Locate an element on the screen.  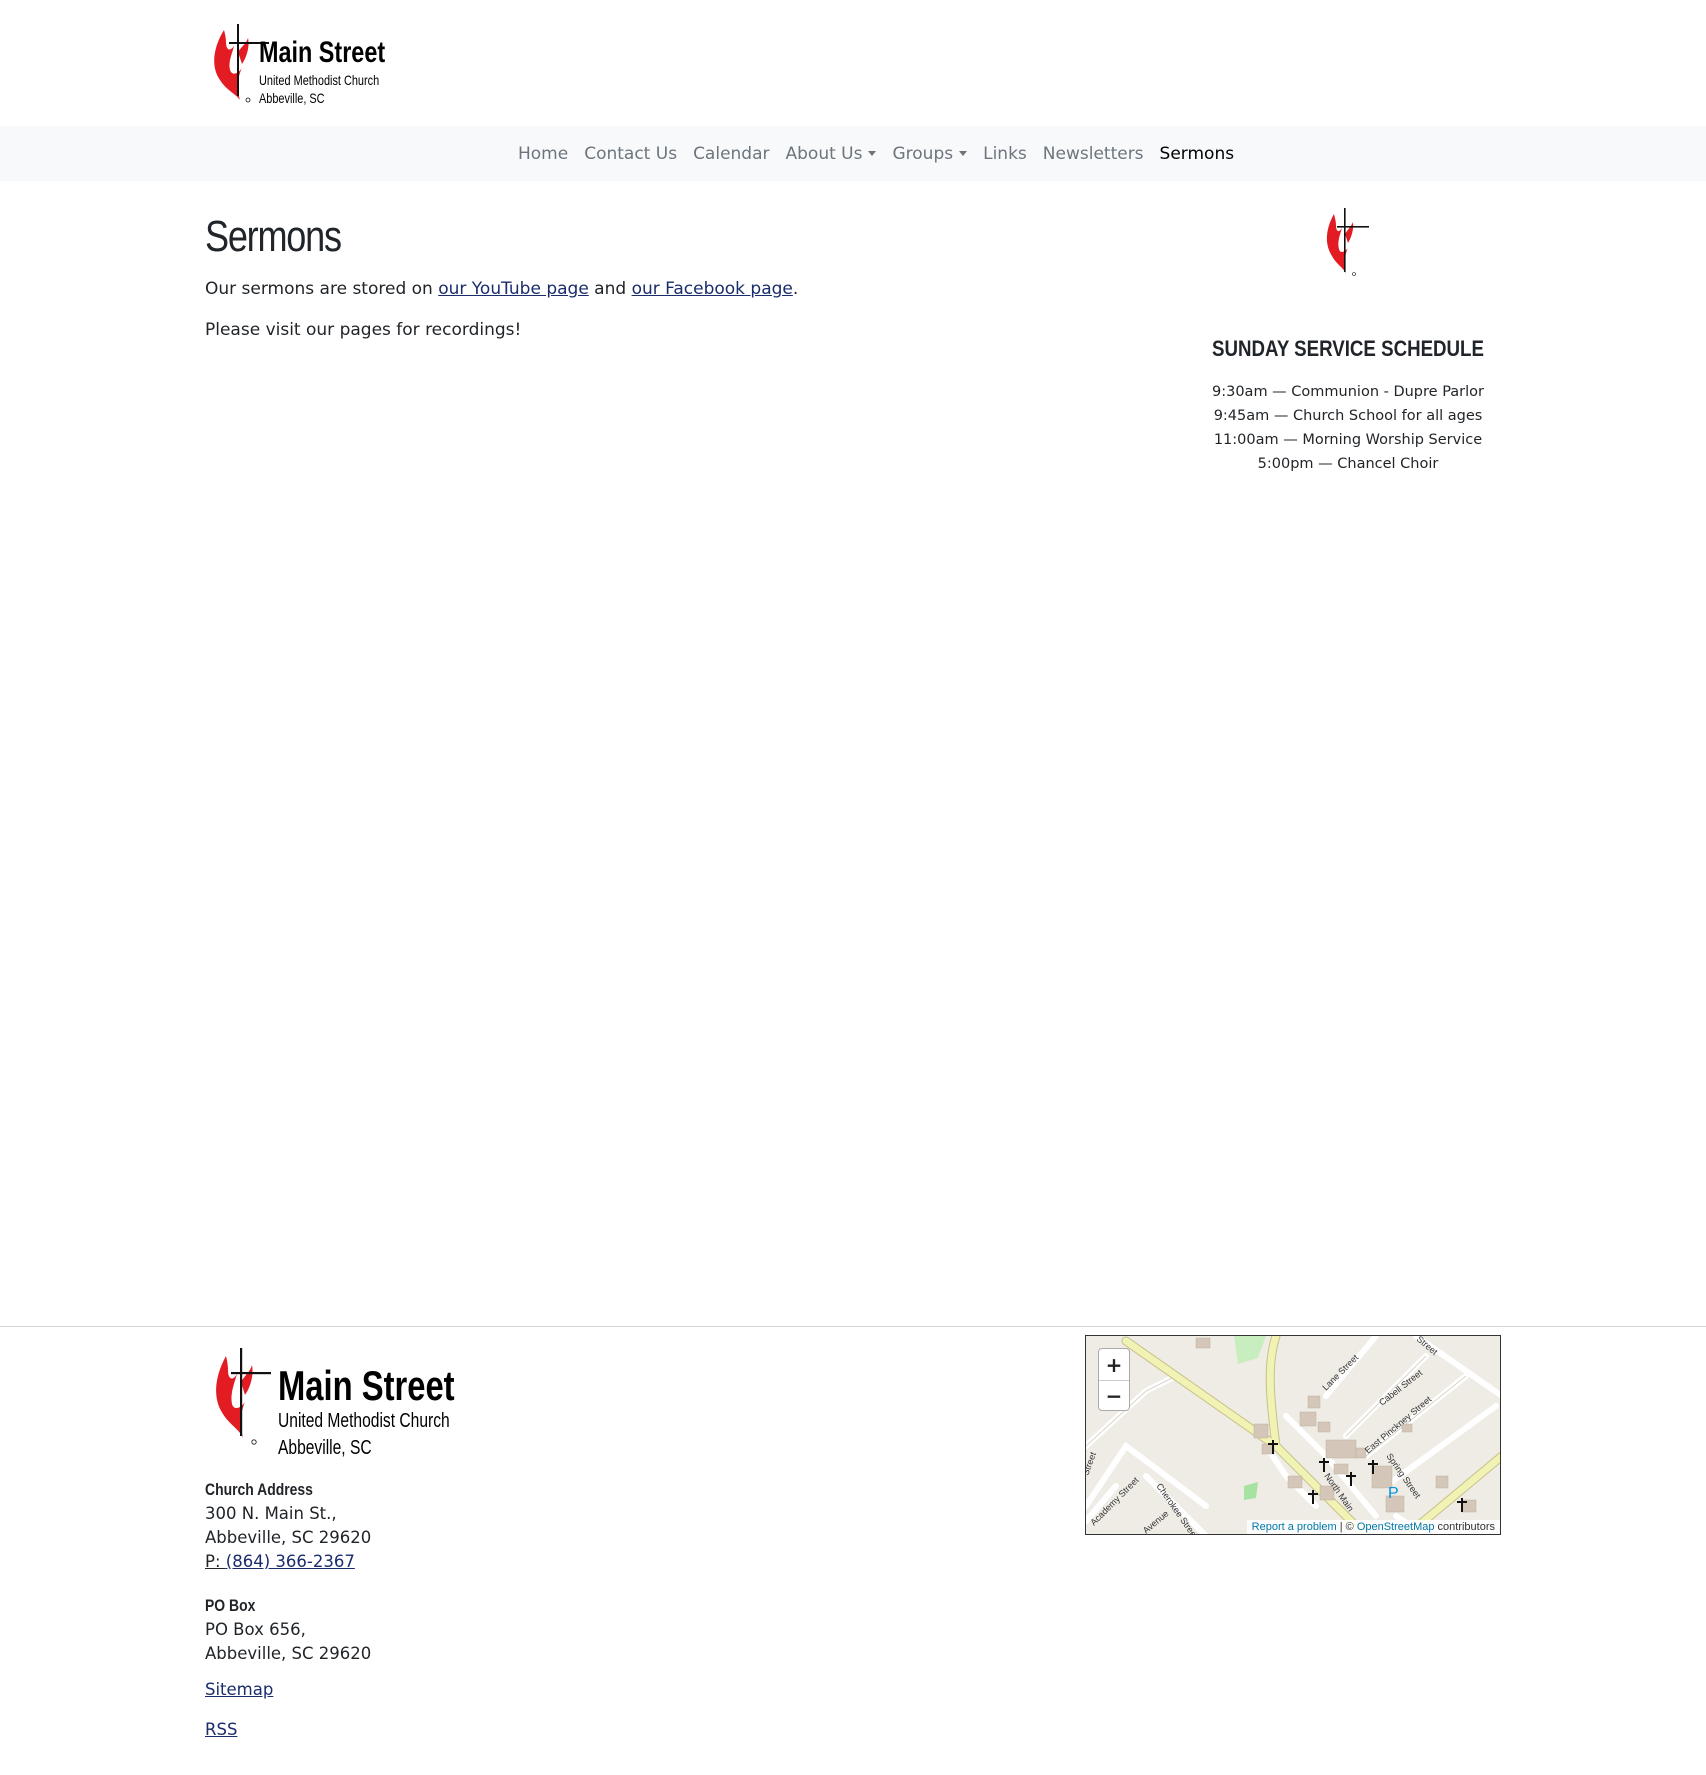
sermons-visit-text: Please visit our pages for recordings! is located at coordinates (363, 330).